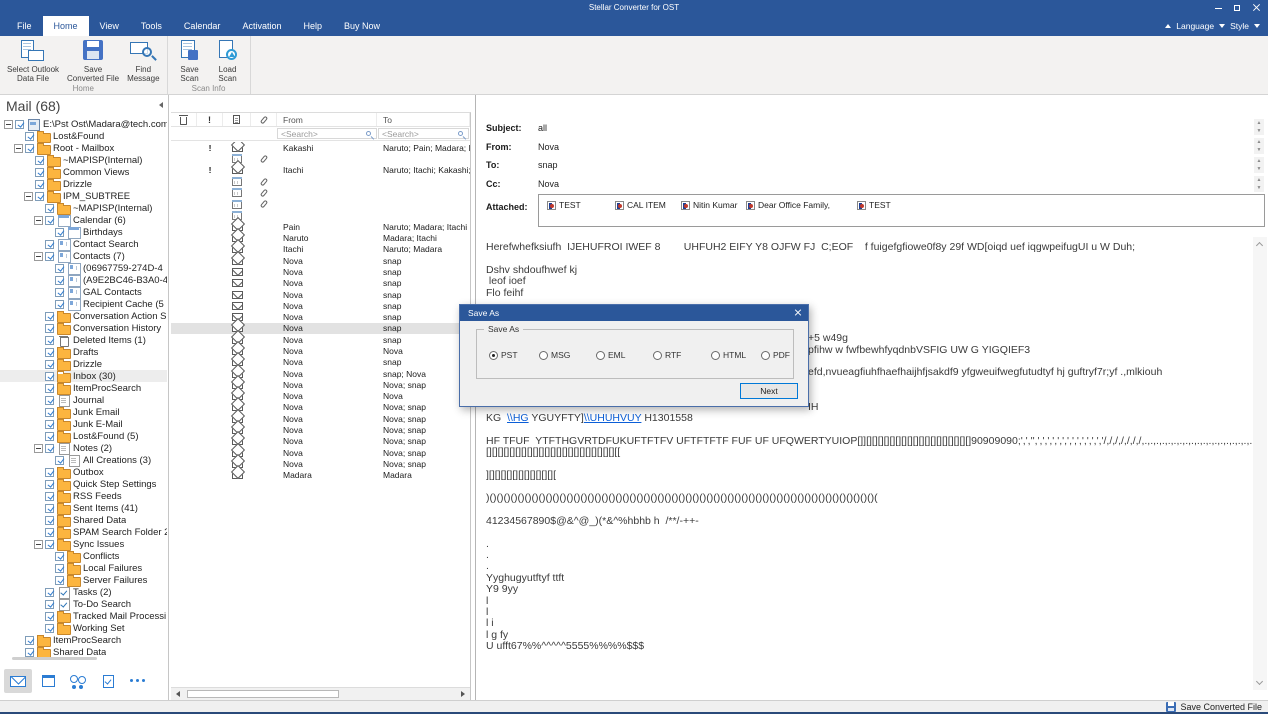 This screenshot has width=1268, height=714. I want to click on tree-item-rss-feeds: RSS Feeds, so click(83, 496).